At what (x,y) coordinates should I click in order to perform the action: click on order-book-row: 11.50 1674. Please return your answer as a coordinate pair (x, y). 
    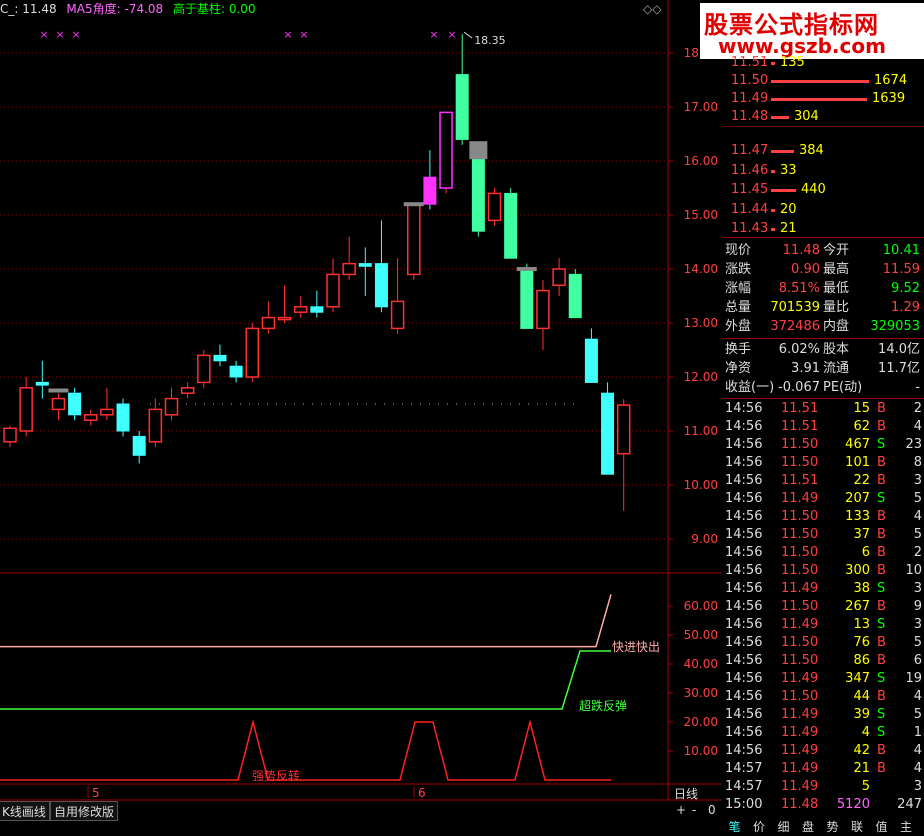
    Looking at the image, I should click on (823, 81).